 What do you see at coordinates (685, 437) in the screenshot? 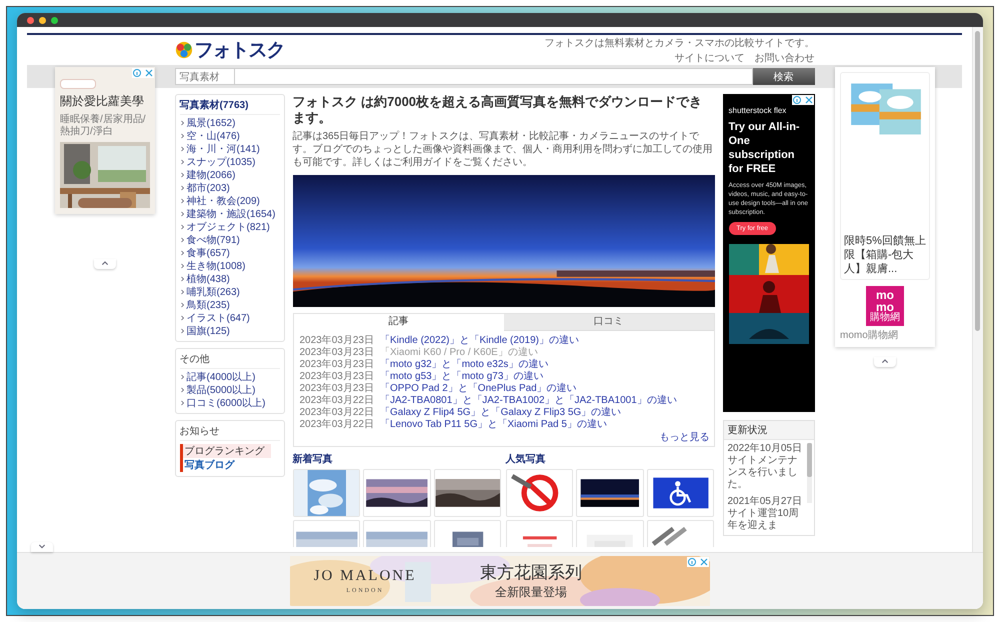
I see `more-link: もっと見る` at bounding box center [685, 437].